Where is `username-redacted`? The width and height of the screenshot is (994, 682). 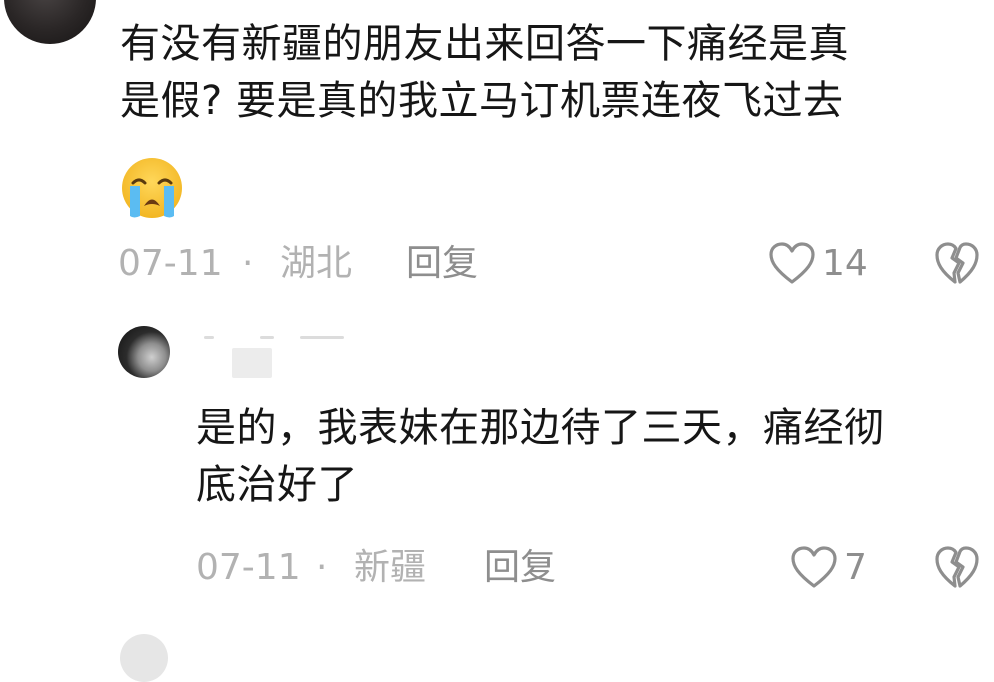 username-redacted is located at coordinates (252, 363).